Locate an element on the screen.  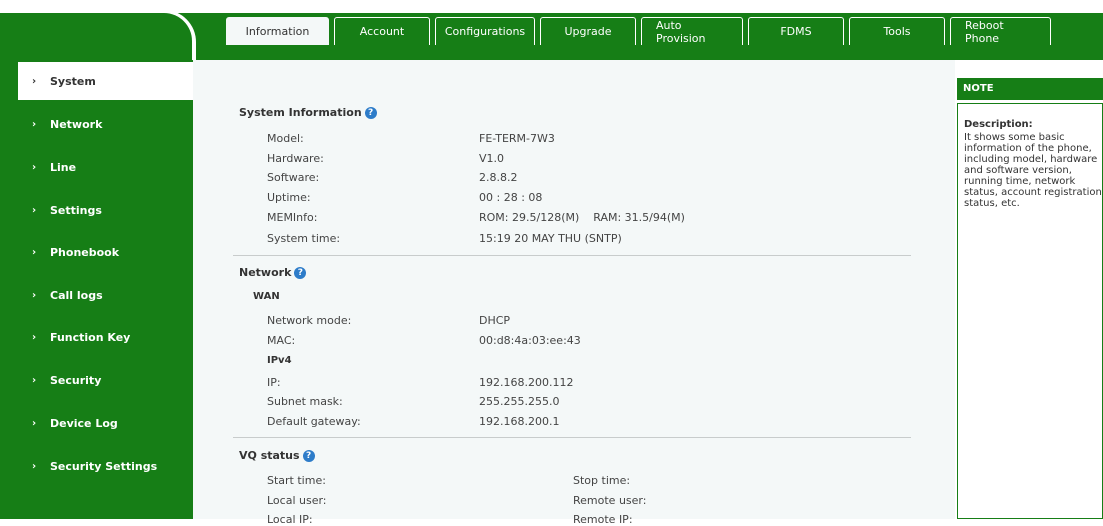
system-time-label: System time: is located at coordinates (304, 238).